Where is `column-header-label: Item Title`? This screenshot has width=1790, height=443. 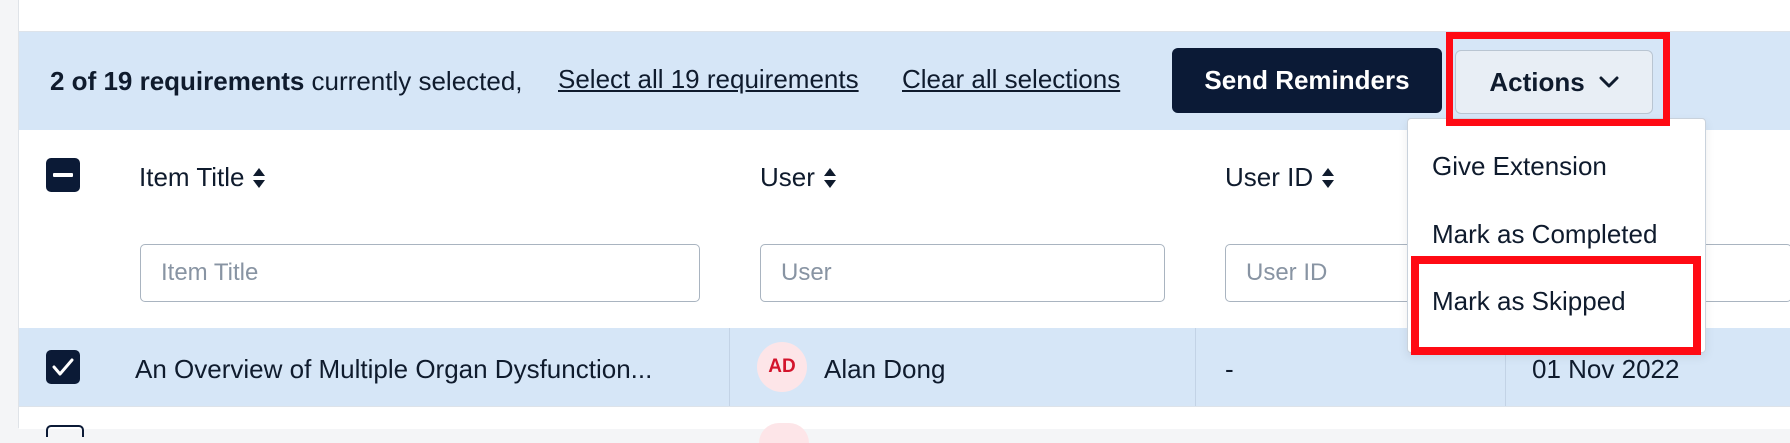
column-header-label: Item Title is located at coordinates (192, 177).